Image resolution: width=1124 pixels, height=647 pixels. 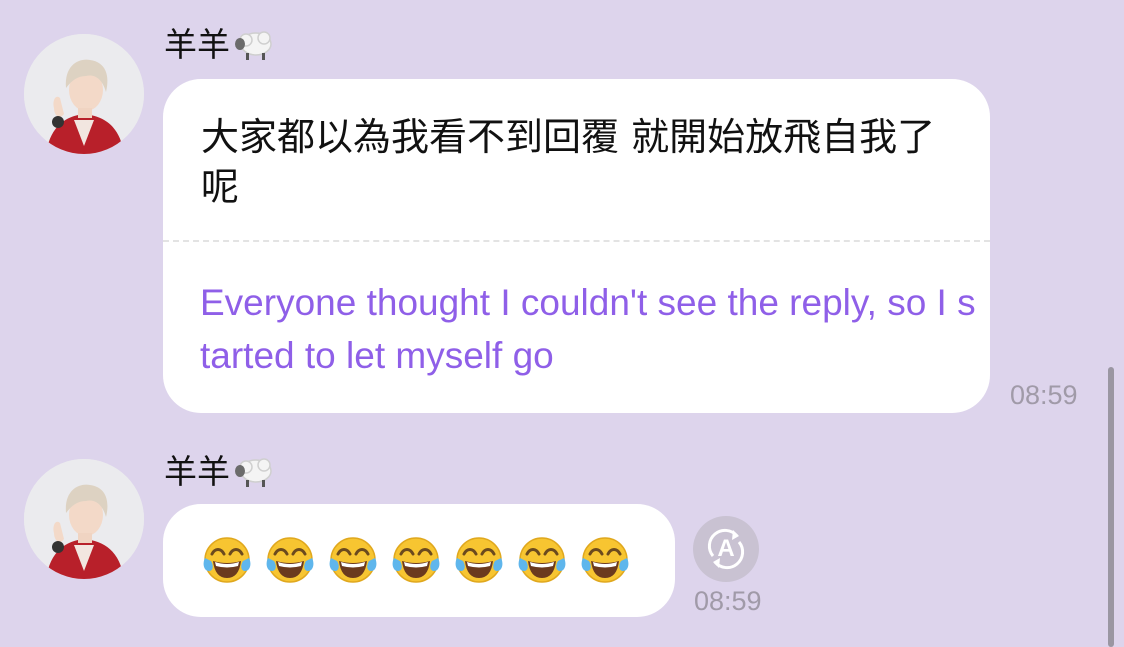 I want to click on emoji-row, so click(x=416, y=560).